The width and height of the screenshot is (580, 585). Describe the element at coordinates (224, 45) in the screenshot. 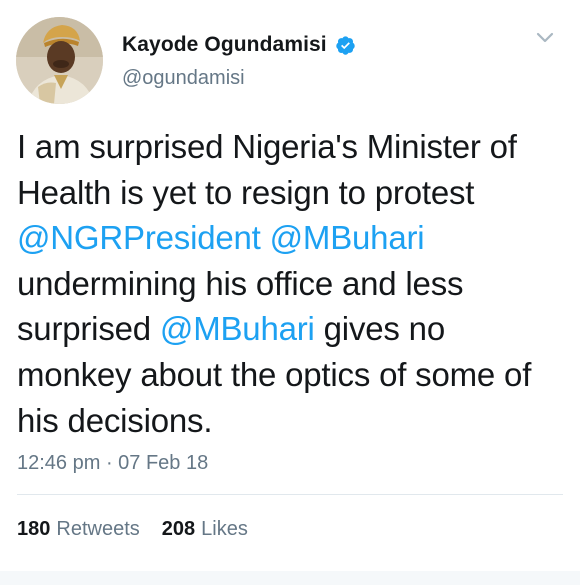

I see `author-name: Kayode Ogundamisi` at that location.